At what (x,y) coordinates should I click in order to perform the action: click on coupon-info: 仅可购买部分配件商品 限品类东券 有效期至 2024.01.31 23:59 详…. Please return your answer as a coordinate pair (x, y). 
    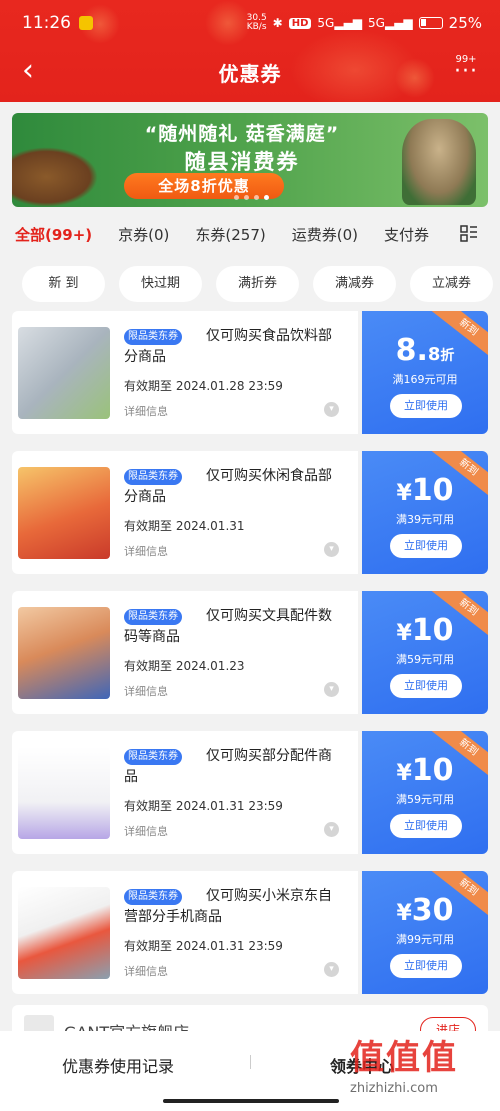
    Looking at the image, I should click on (185, 792).